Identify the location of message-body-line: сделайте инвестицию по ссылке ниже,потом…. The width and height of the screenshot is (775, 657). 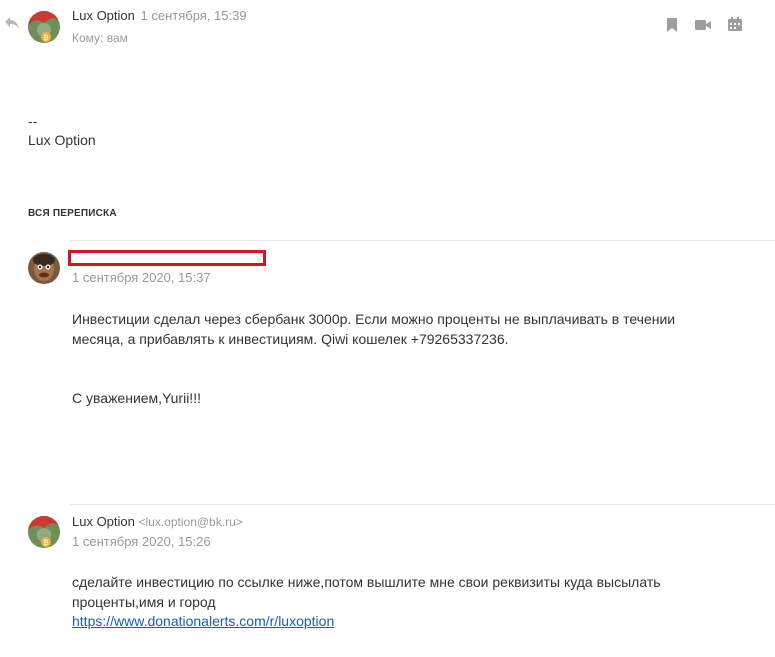
(366, 582).